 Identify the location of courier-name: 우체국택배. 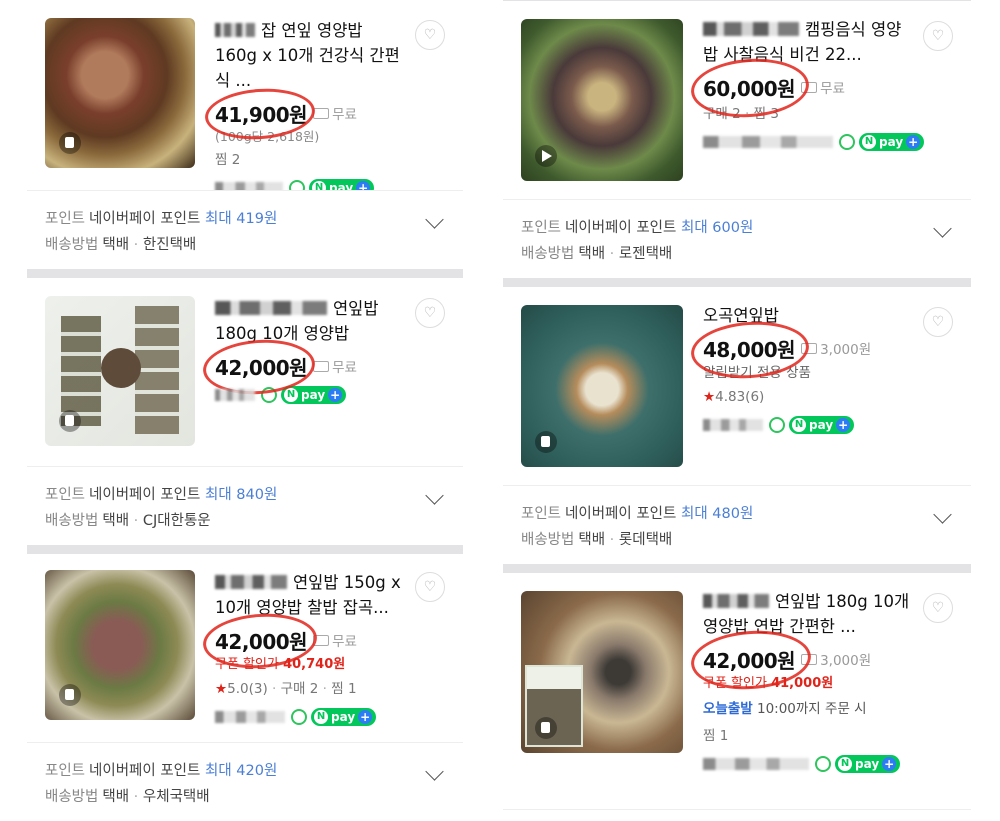
(176, 797).